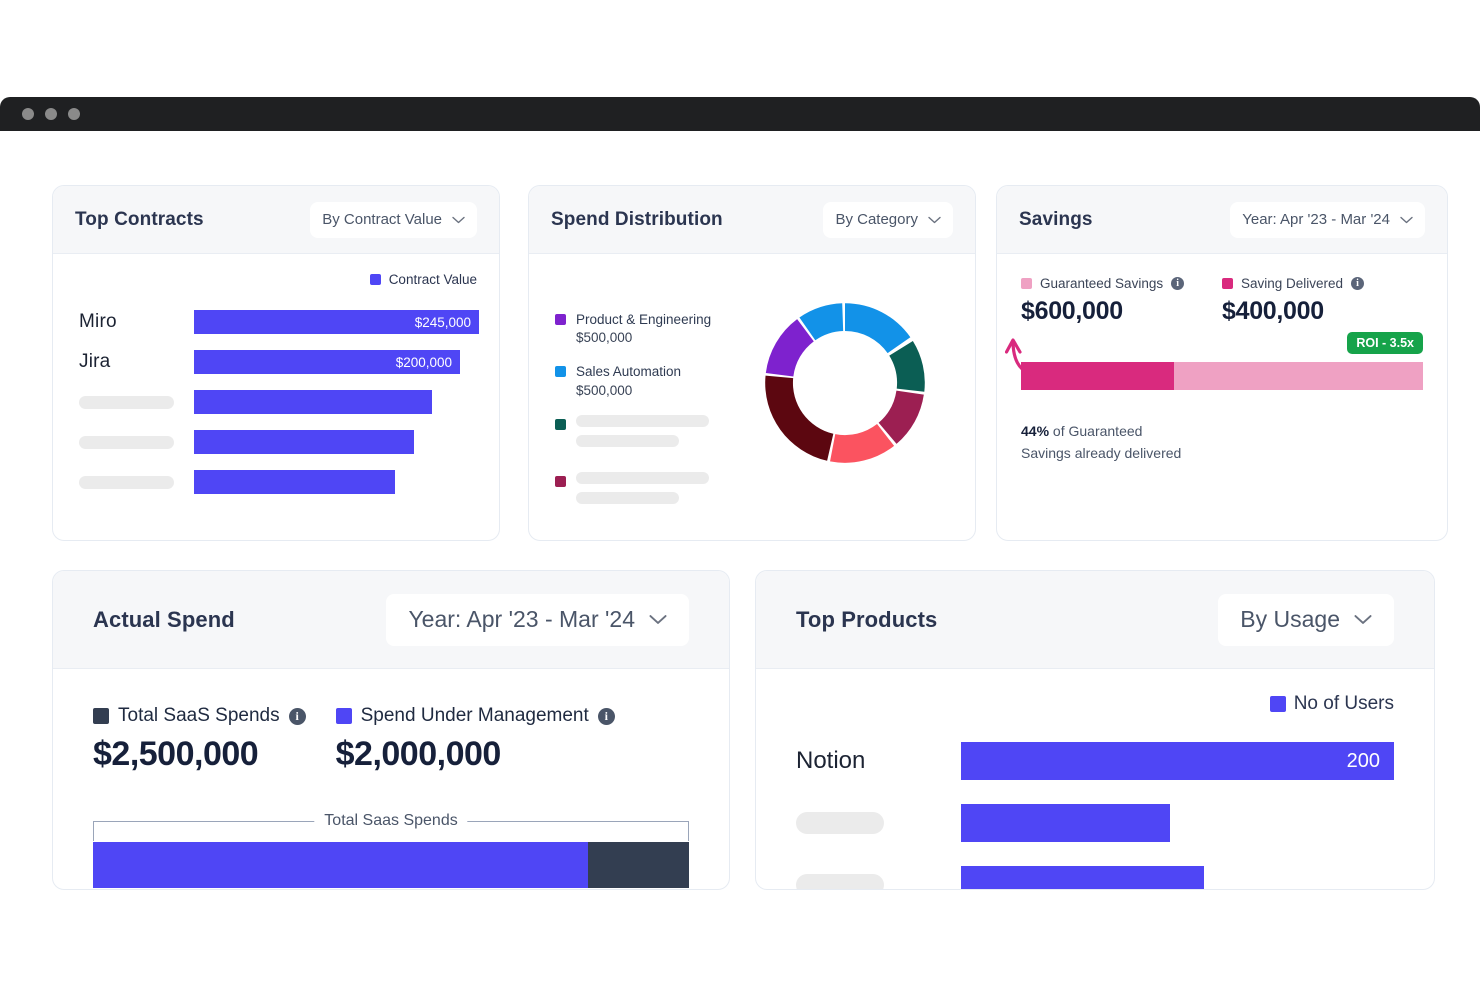 The width and height of the screenshot is (1480, 987). I want to click on category-name: Product & Engineering, so click(644, 319).